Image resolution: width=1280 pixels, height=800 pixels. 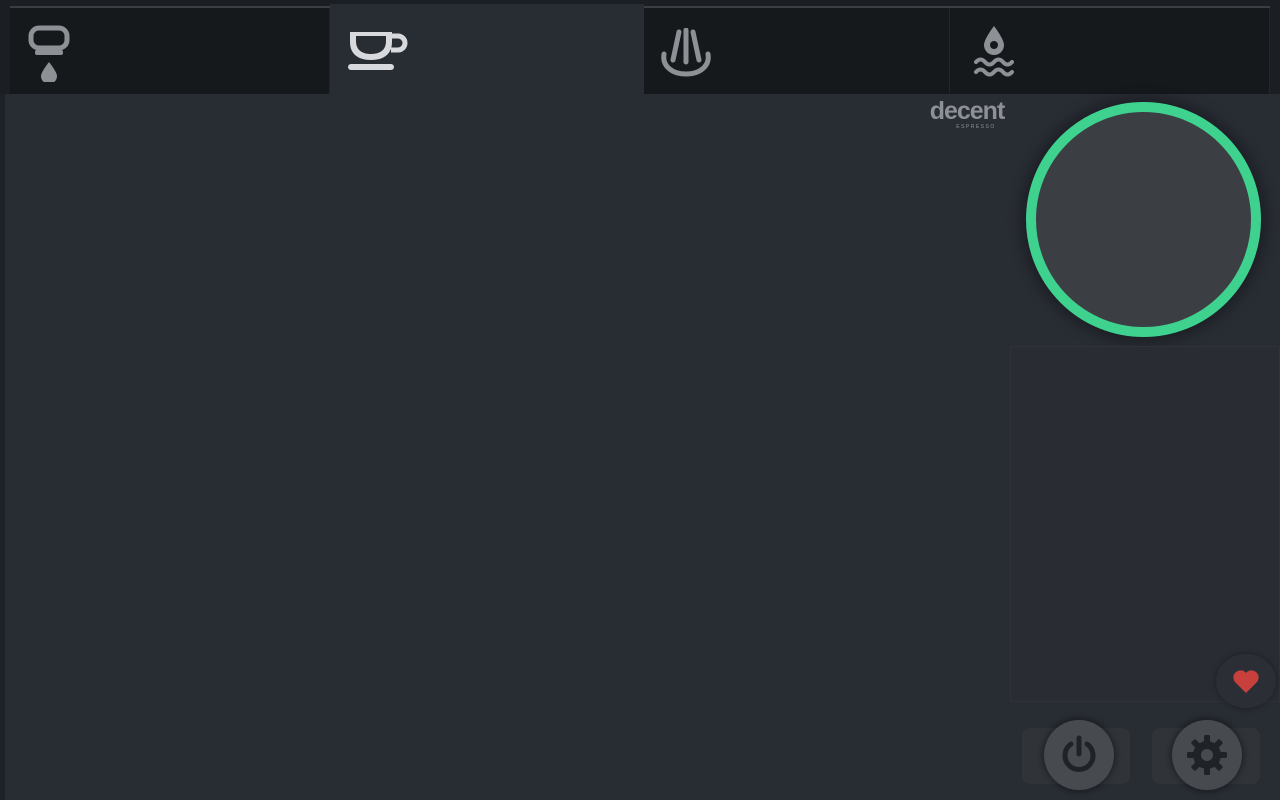 I want to click on group-head-drip-icon, so click(x=49, y=52).